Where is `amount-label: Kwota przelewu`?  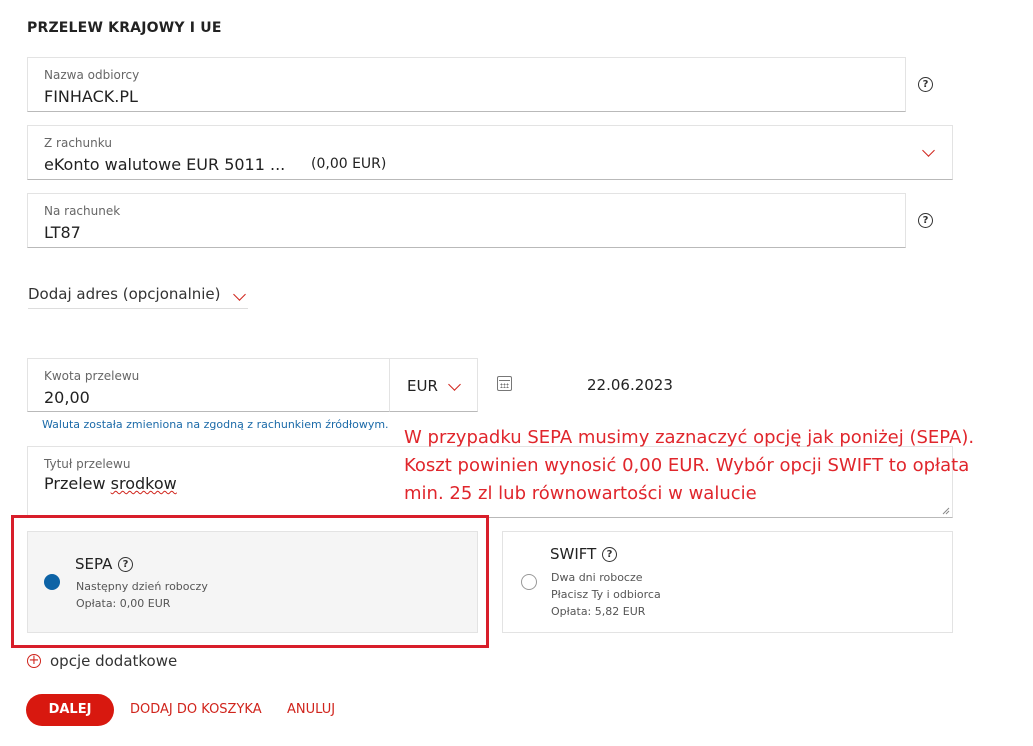 amount-label: Kwota przelewu is located at coordinates (92, 376).